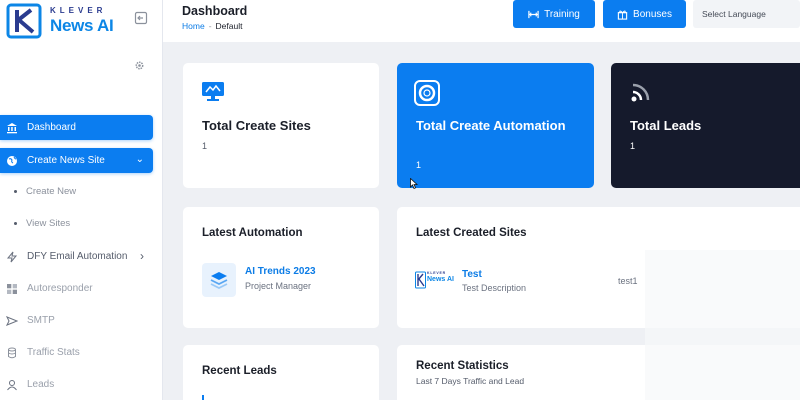  Describe the element at coordinates (48, 223) in the screenshot. I see `sidebar-subitem-label: View Sites` at that location.